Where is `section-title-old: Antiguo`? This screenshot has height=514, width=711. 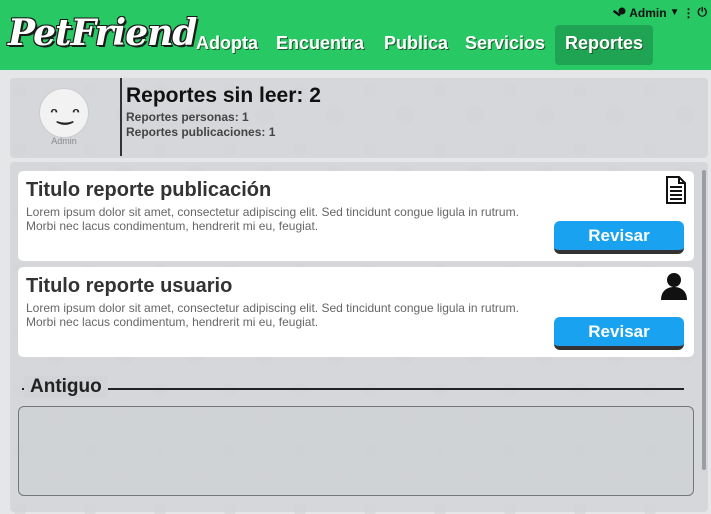
section-title-old: Antiguo is located at coordinates (66, 387).